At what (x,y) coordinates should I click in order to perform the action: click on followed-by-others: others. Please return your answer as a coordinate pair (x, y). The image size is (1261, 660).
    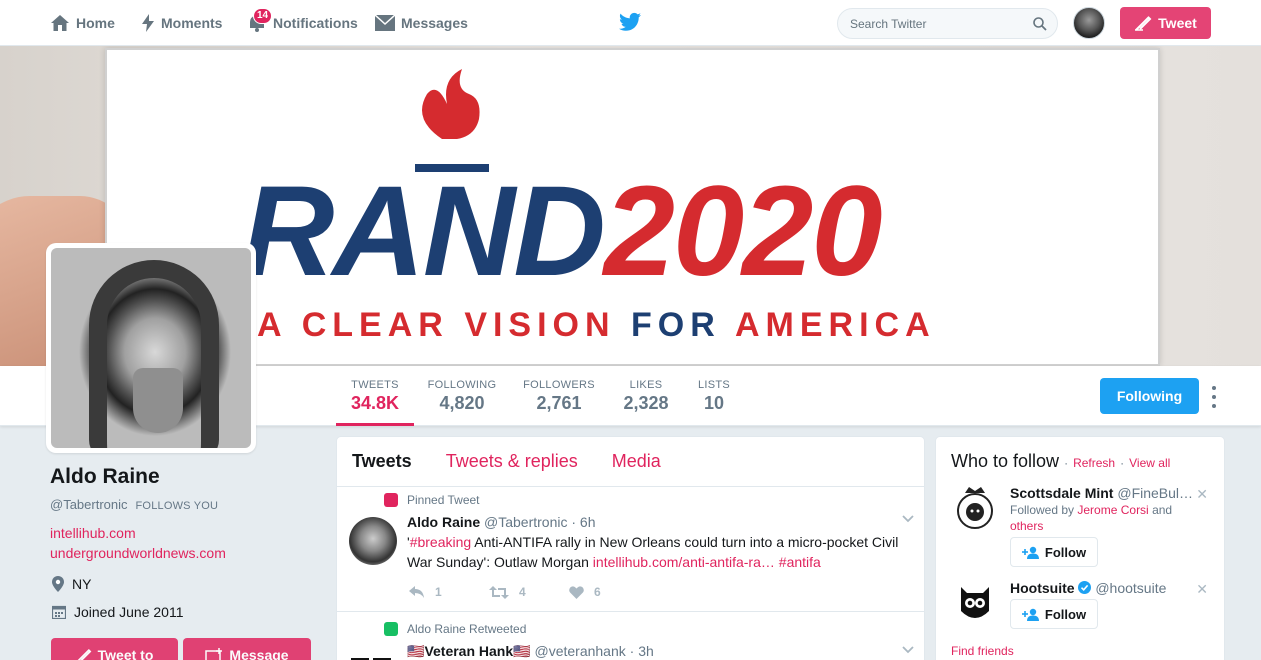
    Looking at the image, I should click on (1026, 526).